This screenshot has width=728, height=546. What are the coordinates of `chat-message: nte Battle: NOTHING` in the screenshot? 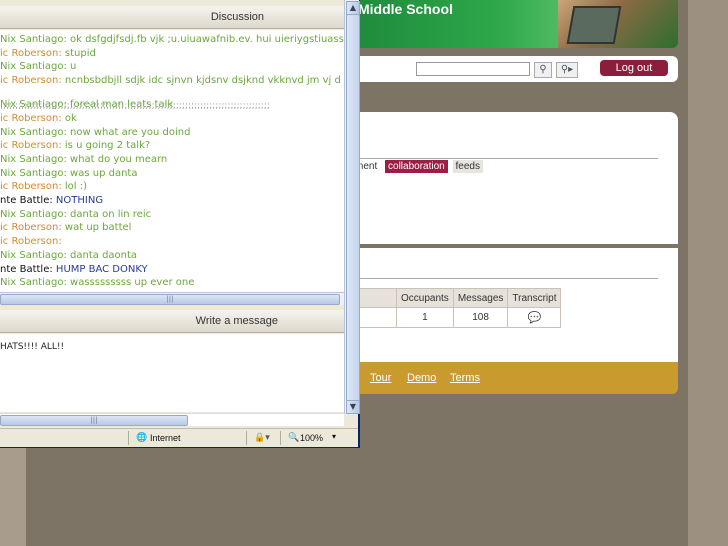 It's located at (51, 200).